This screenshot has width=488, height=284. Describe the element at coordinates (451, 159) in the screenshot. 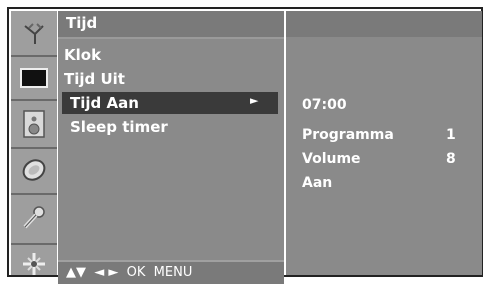

I see `volume-value: 8` at that location.